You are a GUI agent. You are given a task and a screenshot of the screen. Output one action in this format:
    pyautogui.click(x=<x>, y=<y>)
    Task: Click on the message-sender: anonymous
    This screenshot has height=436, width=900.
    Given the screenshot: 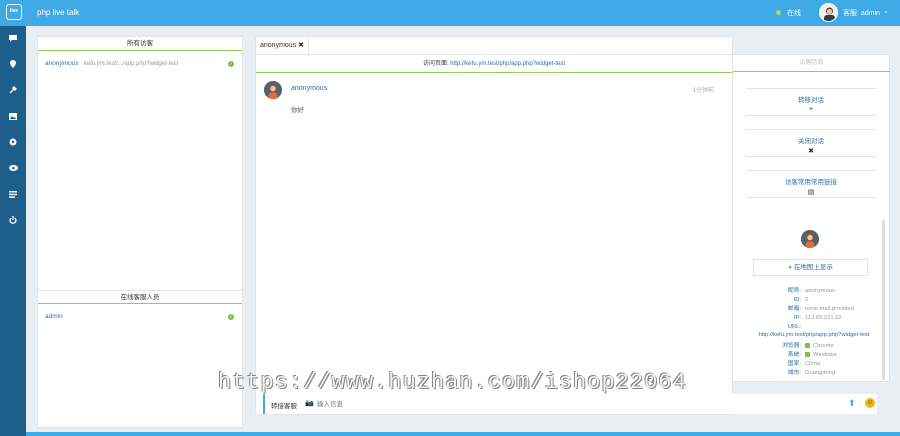 What is the action you would take?
    pyautogui.click(x=309, y=88)
    